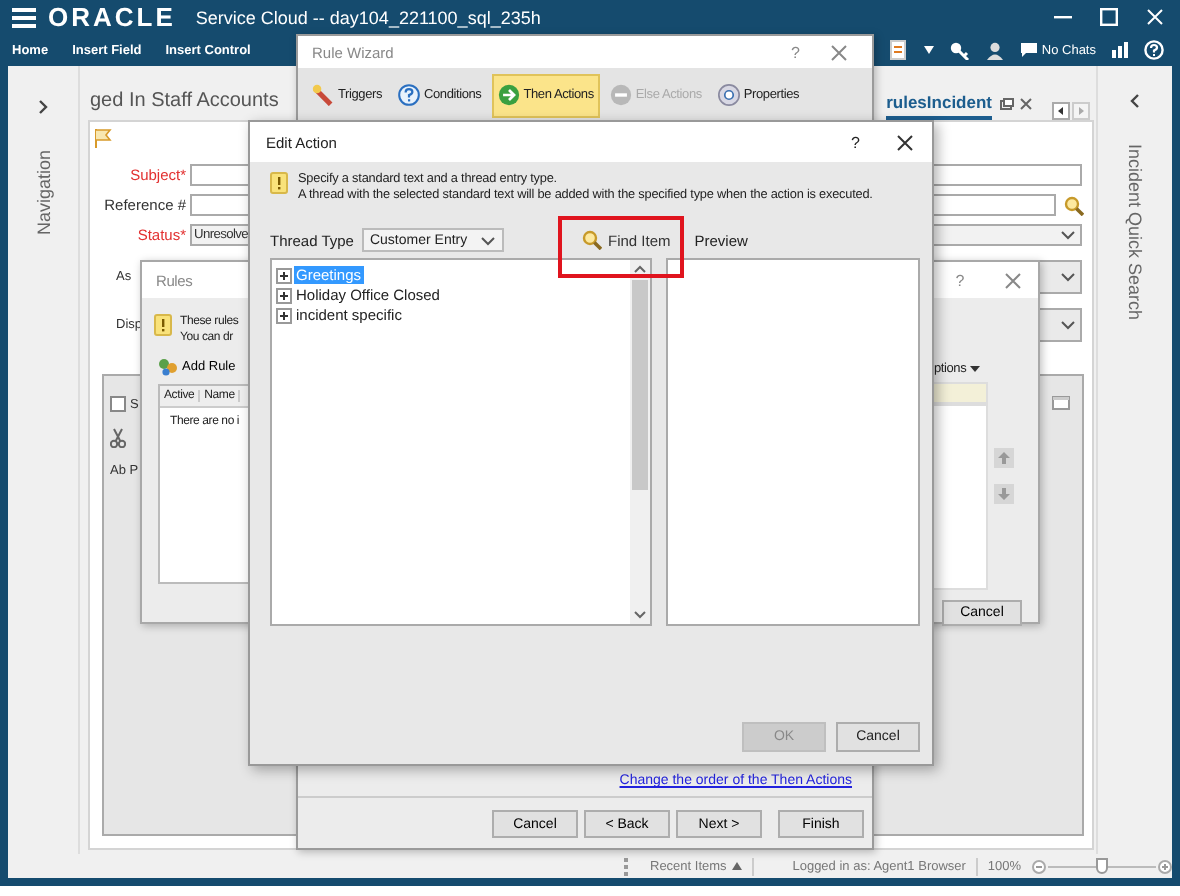  Describe the element at coordinates (1164, 866) in the screenshot. I see `zoom-in-icon` at that location.